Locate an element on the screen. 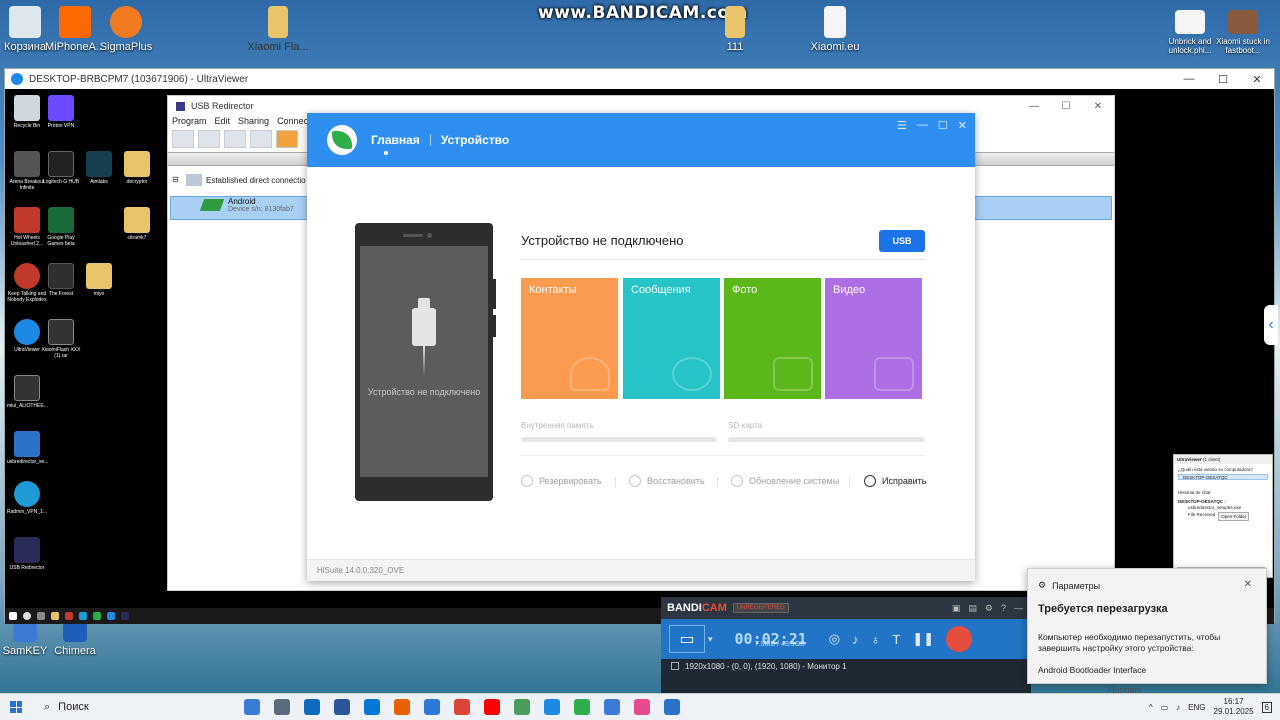 The image size is (1280, 720). screen-mode-button: ▭ is located at coordinates (687, 639).